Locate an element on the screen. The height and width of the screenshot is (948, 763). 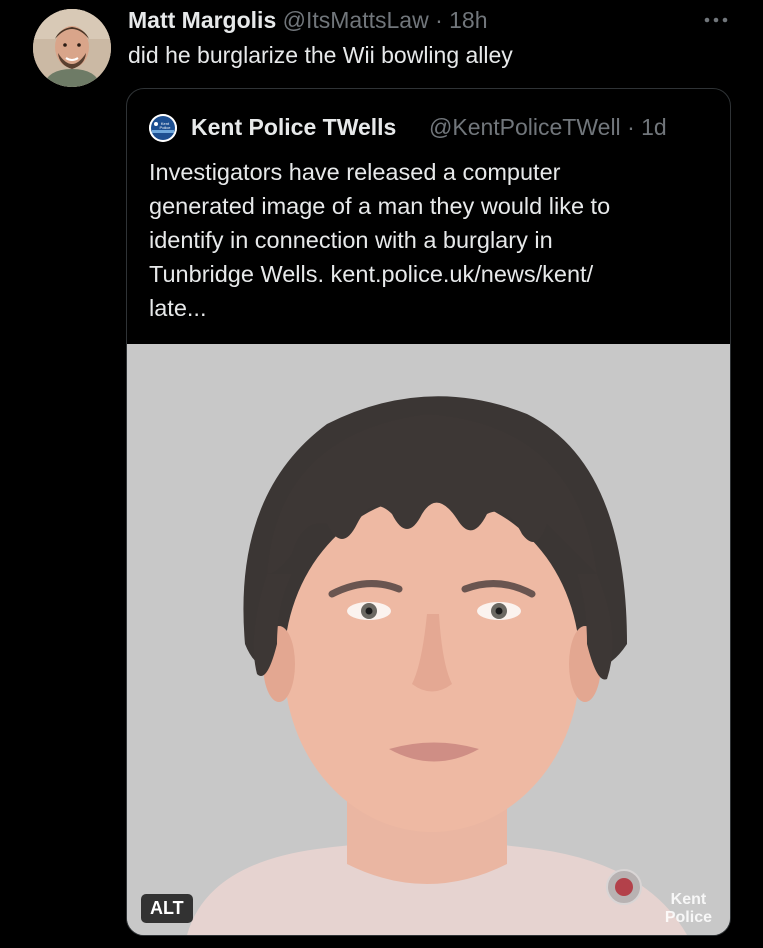
tweet-header: Matt Margolis @ItsMattsLaw · 18h is located at coordinates (308, 20).